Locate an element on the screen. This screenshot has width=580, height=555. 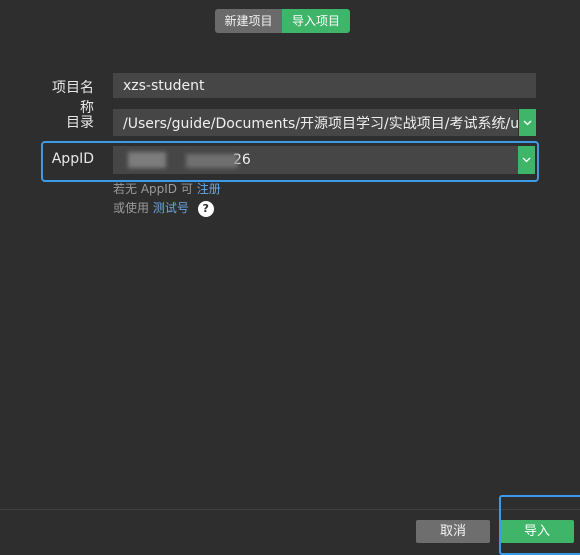
tab-import-project: 导入项目 is located at coordinates (316, 21).